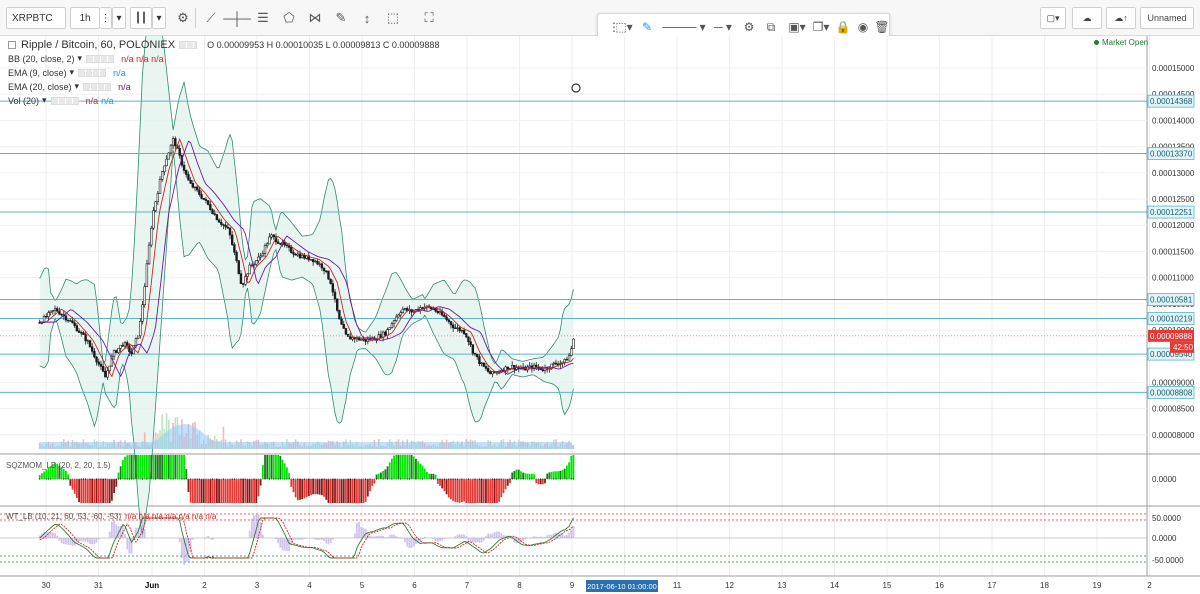 Image resolution: width=1200 pixels, height=594 pixels. Describe the element at coordinates (863, 27) in the screenshot. I see `eye-icon: ◉` at that location.